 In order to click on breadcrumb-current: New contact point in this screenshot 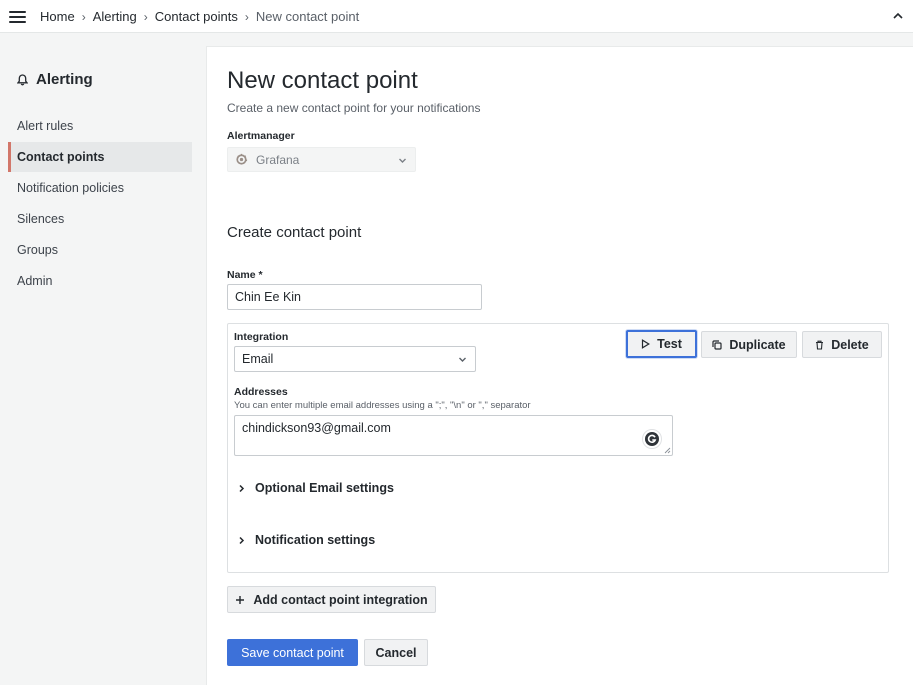, I will do `click(307, 16)`.